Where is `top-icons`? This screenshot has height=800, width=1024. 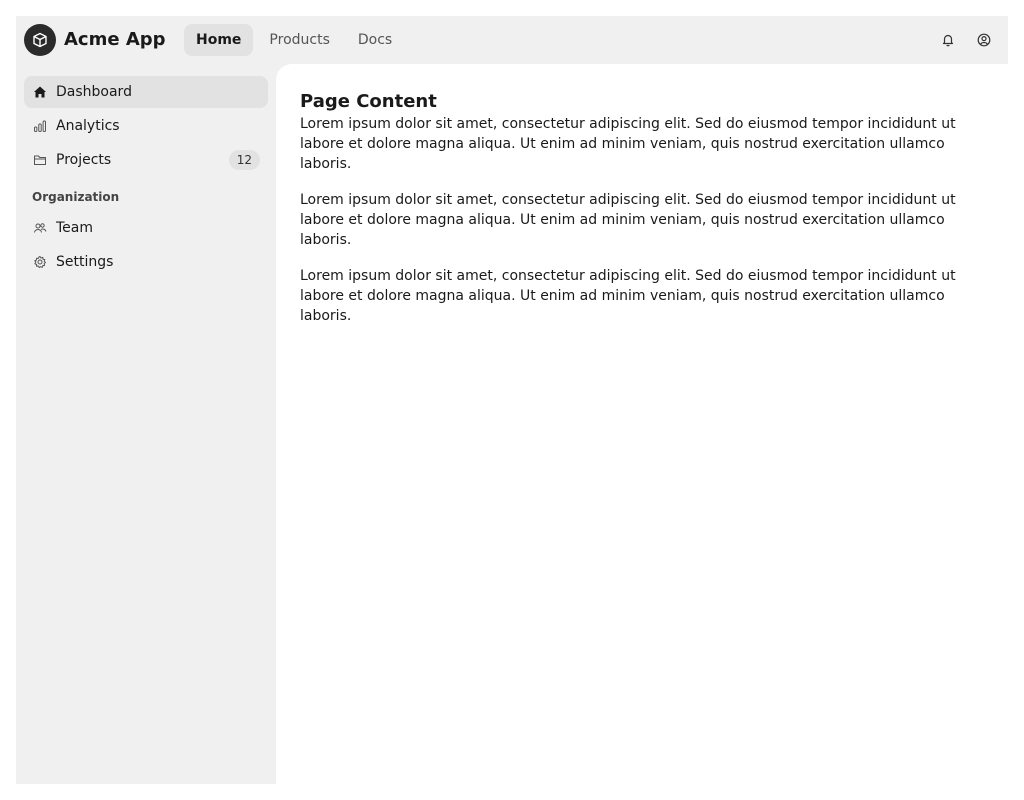 top-icons is located at coordinates (972, 40).